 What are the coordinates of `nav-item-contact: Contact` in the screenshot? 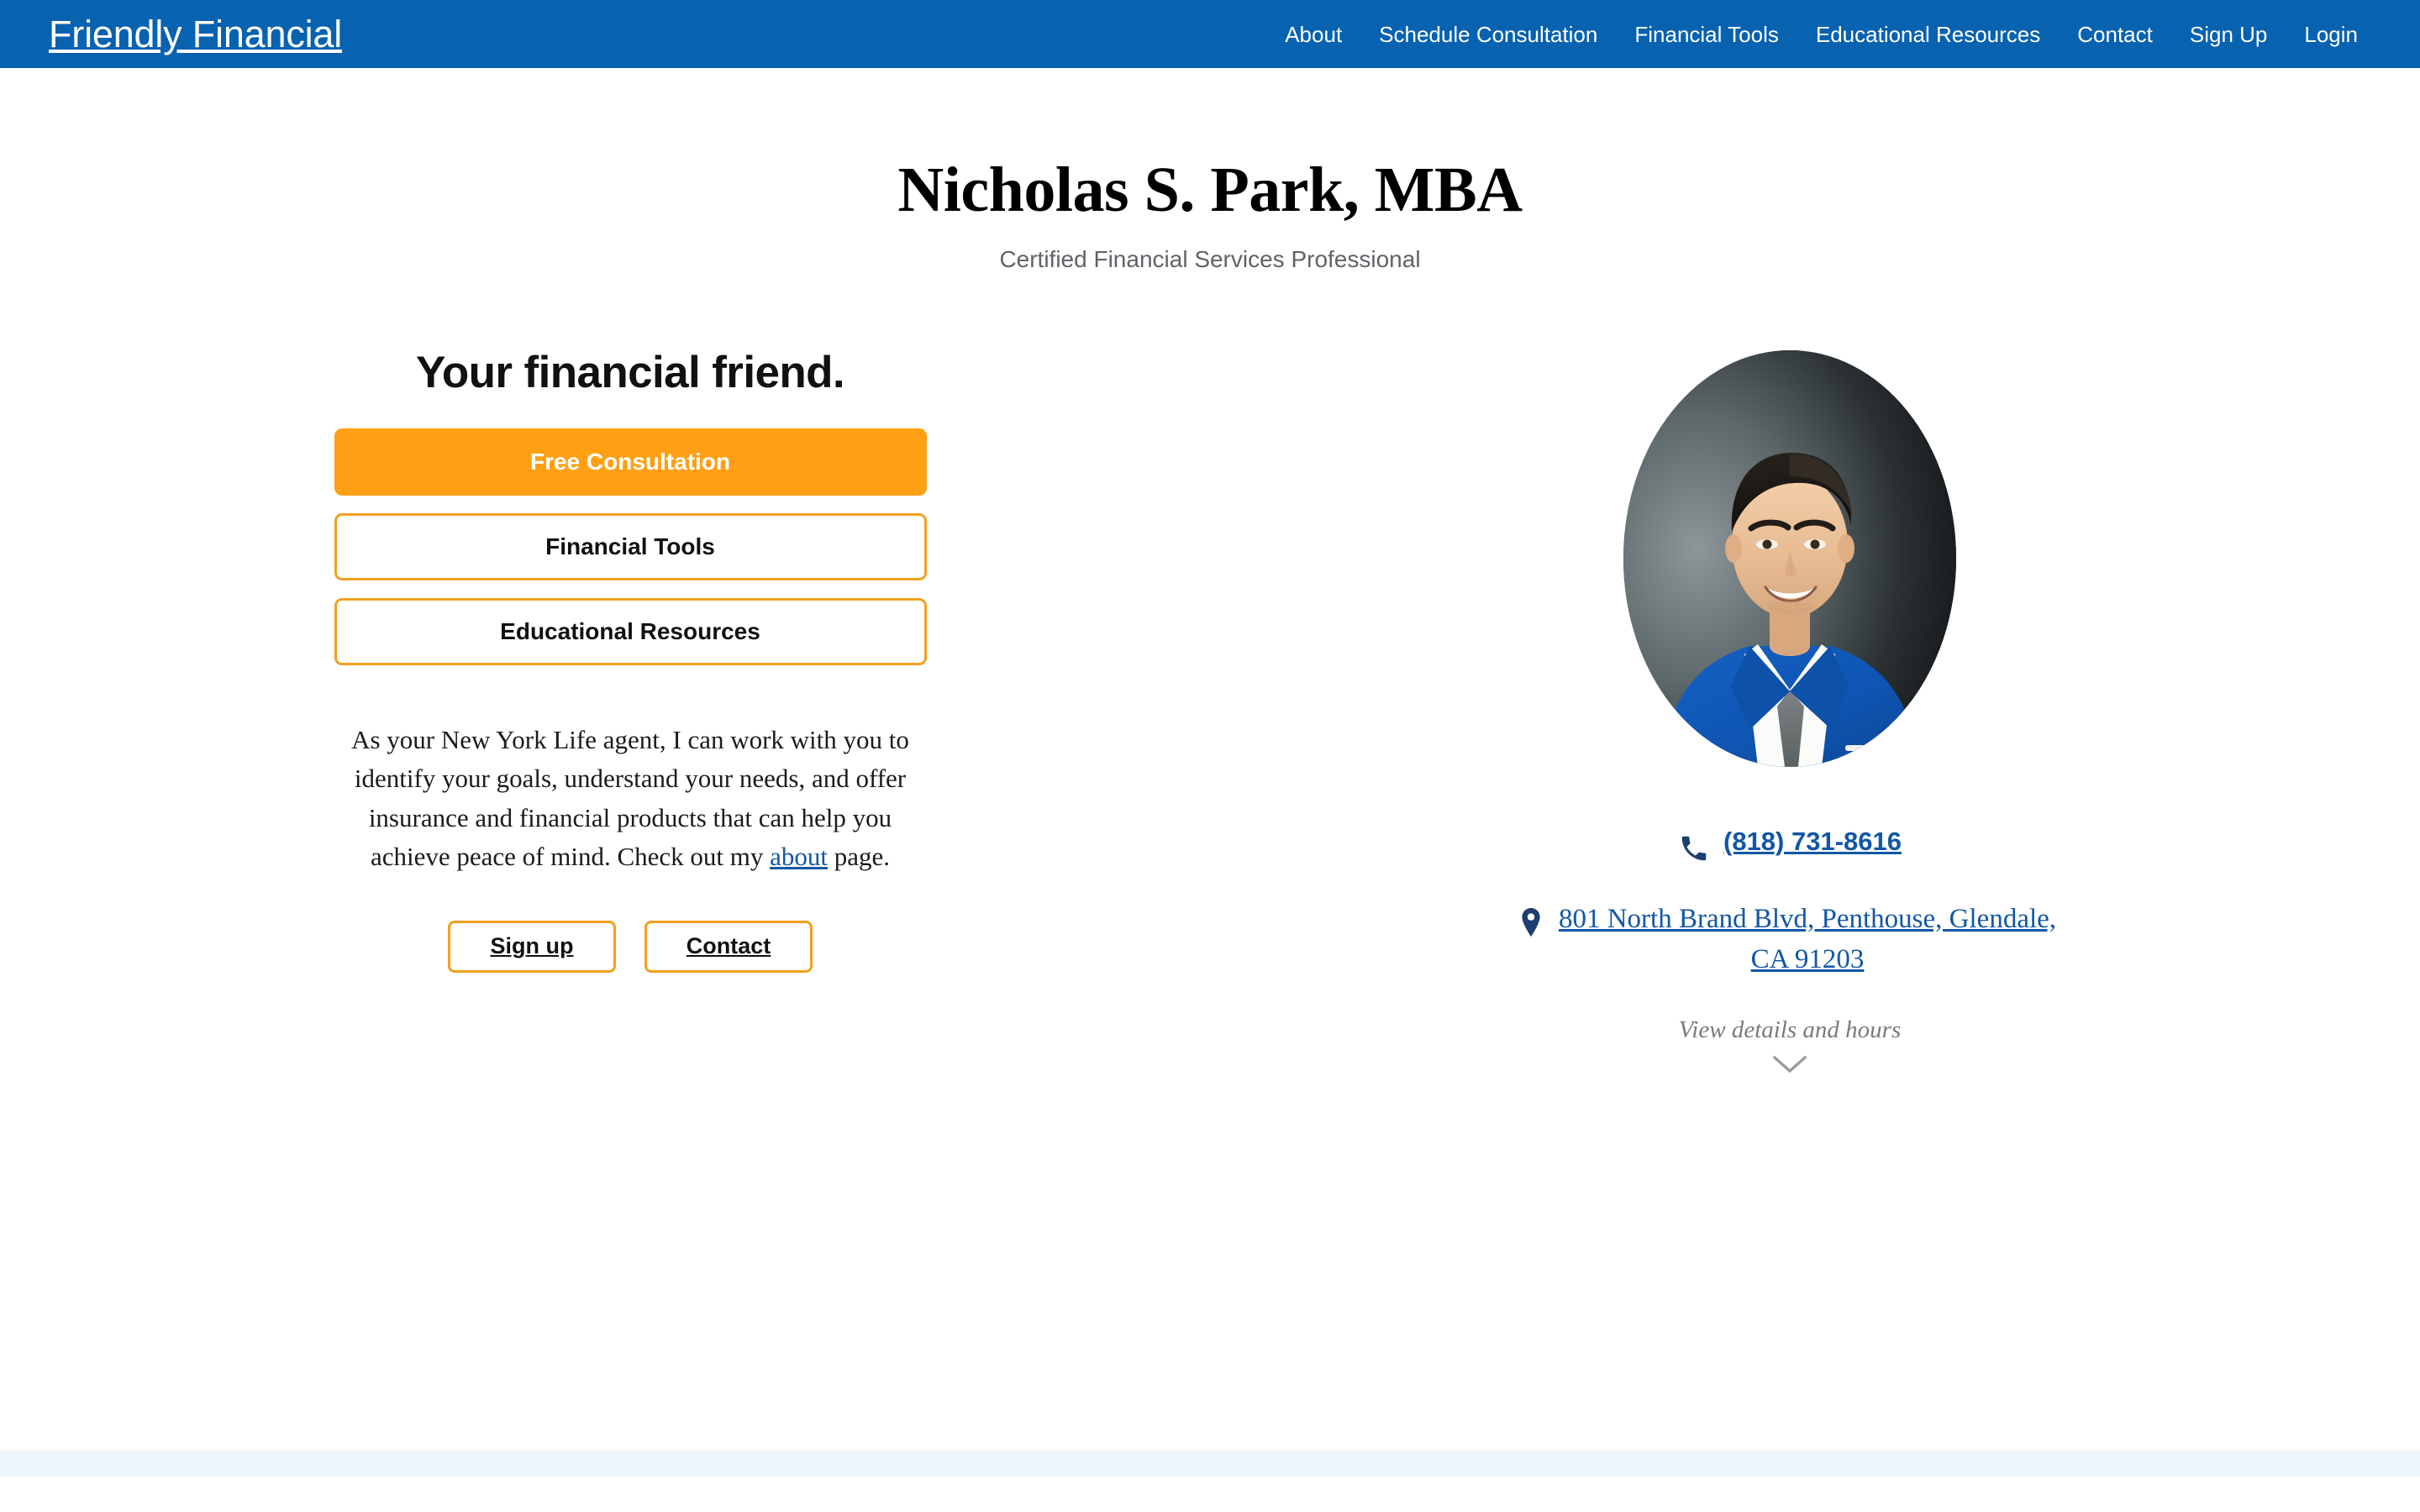 It's located at (2115, 34).